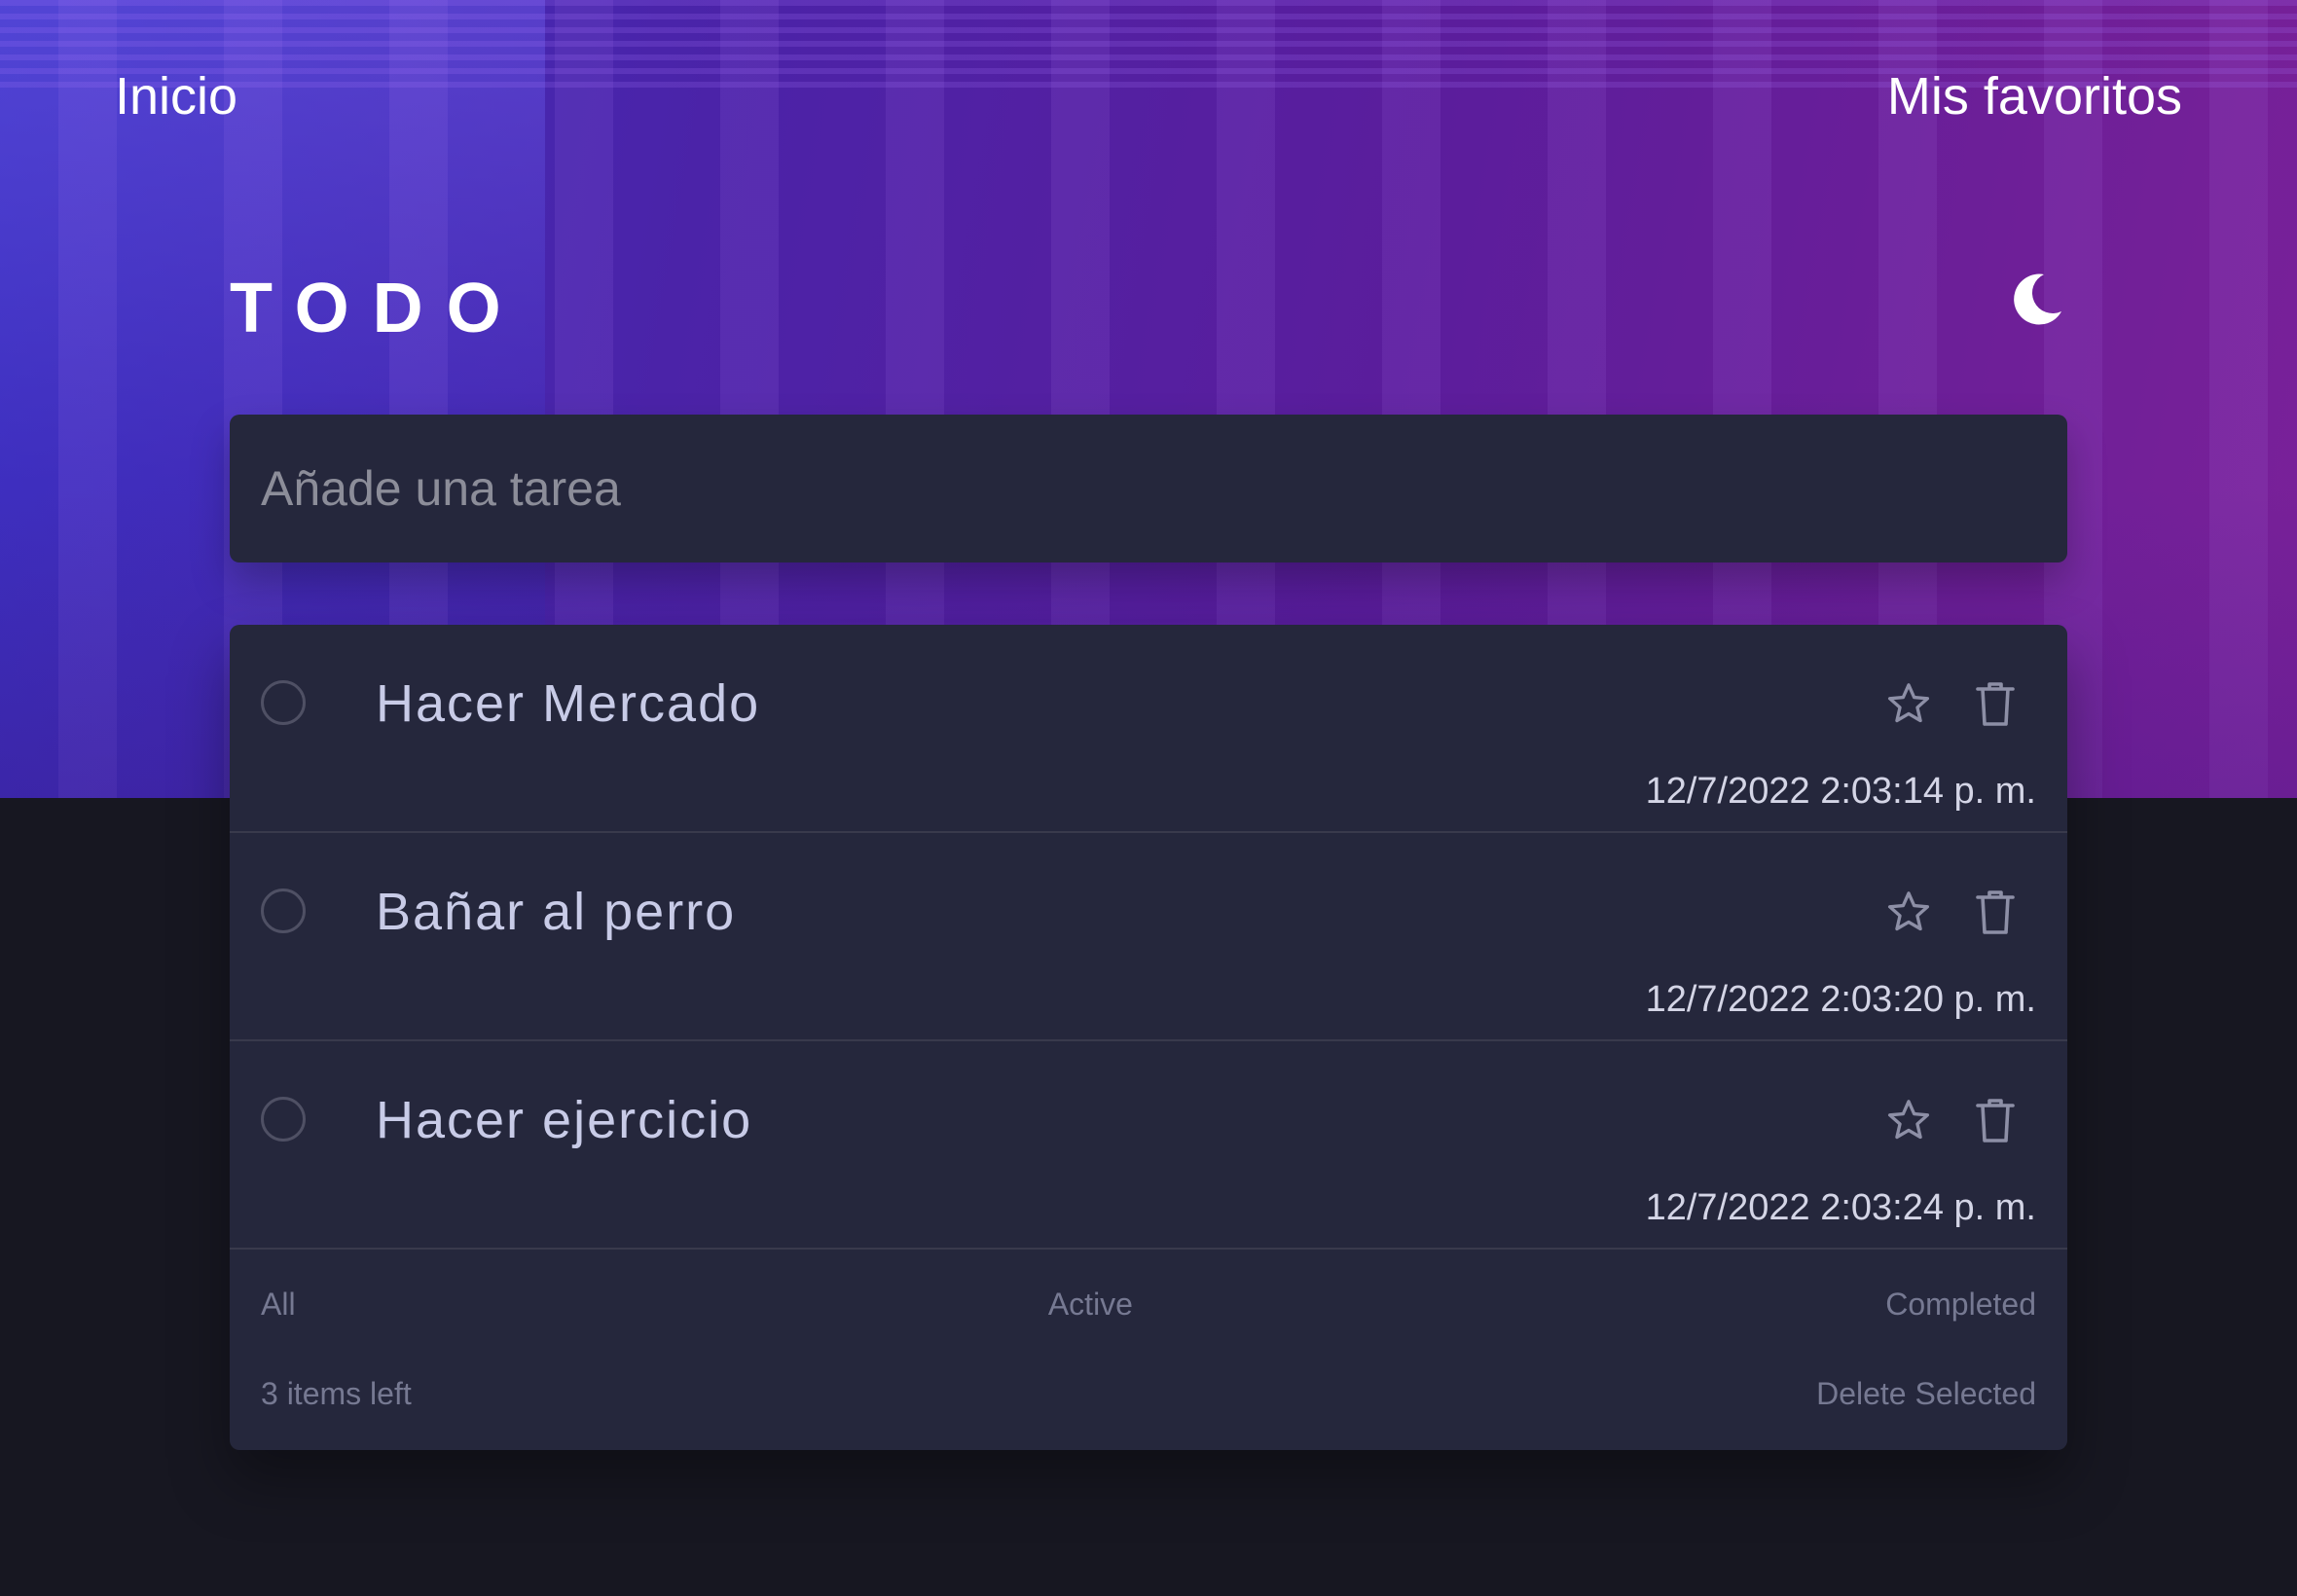 The height and width of the screenshot is (1596, 2297). What do you see at coordinates (564, 1120) in the screenshot?
I see `todo-text: Hacer ejercicio` at bounding box center [564, 1120].